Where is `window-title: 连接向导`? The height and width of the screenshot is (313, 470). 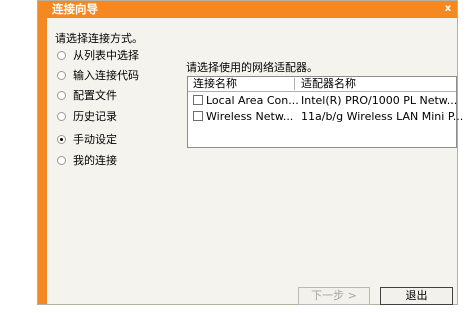 window-title: 连接向导 is located at coordinates (75, 9).